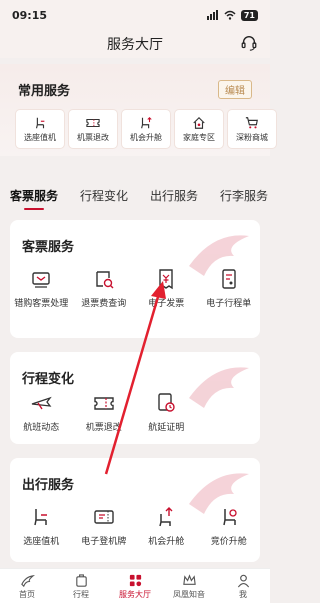 Image resolution: width=320 pixels, height=603 pixels. I want to click on luggage-icon, so click(81, 580).